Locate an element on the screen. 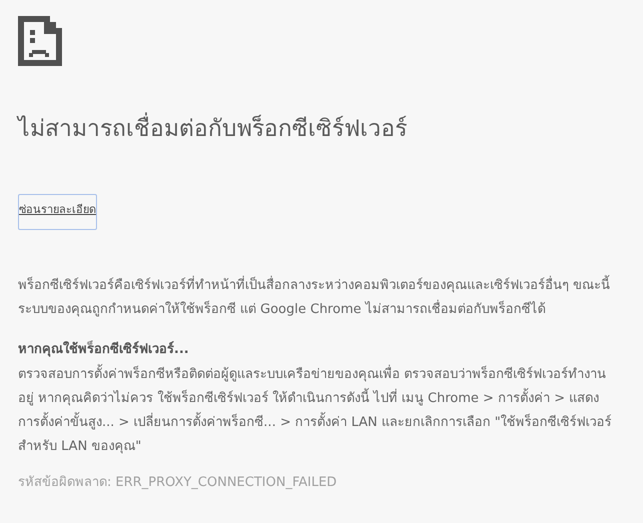 This screenshot has width=643, height=523. error-title: ไม่สามารถเชื่อมต่อกับพร็อกซีเซิร์ฟเวอร์ is located at coordinates (318, 128).